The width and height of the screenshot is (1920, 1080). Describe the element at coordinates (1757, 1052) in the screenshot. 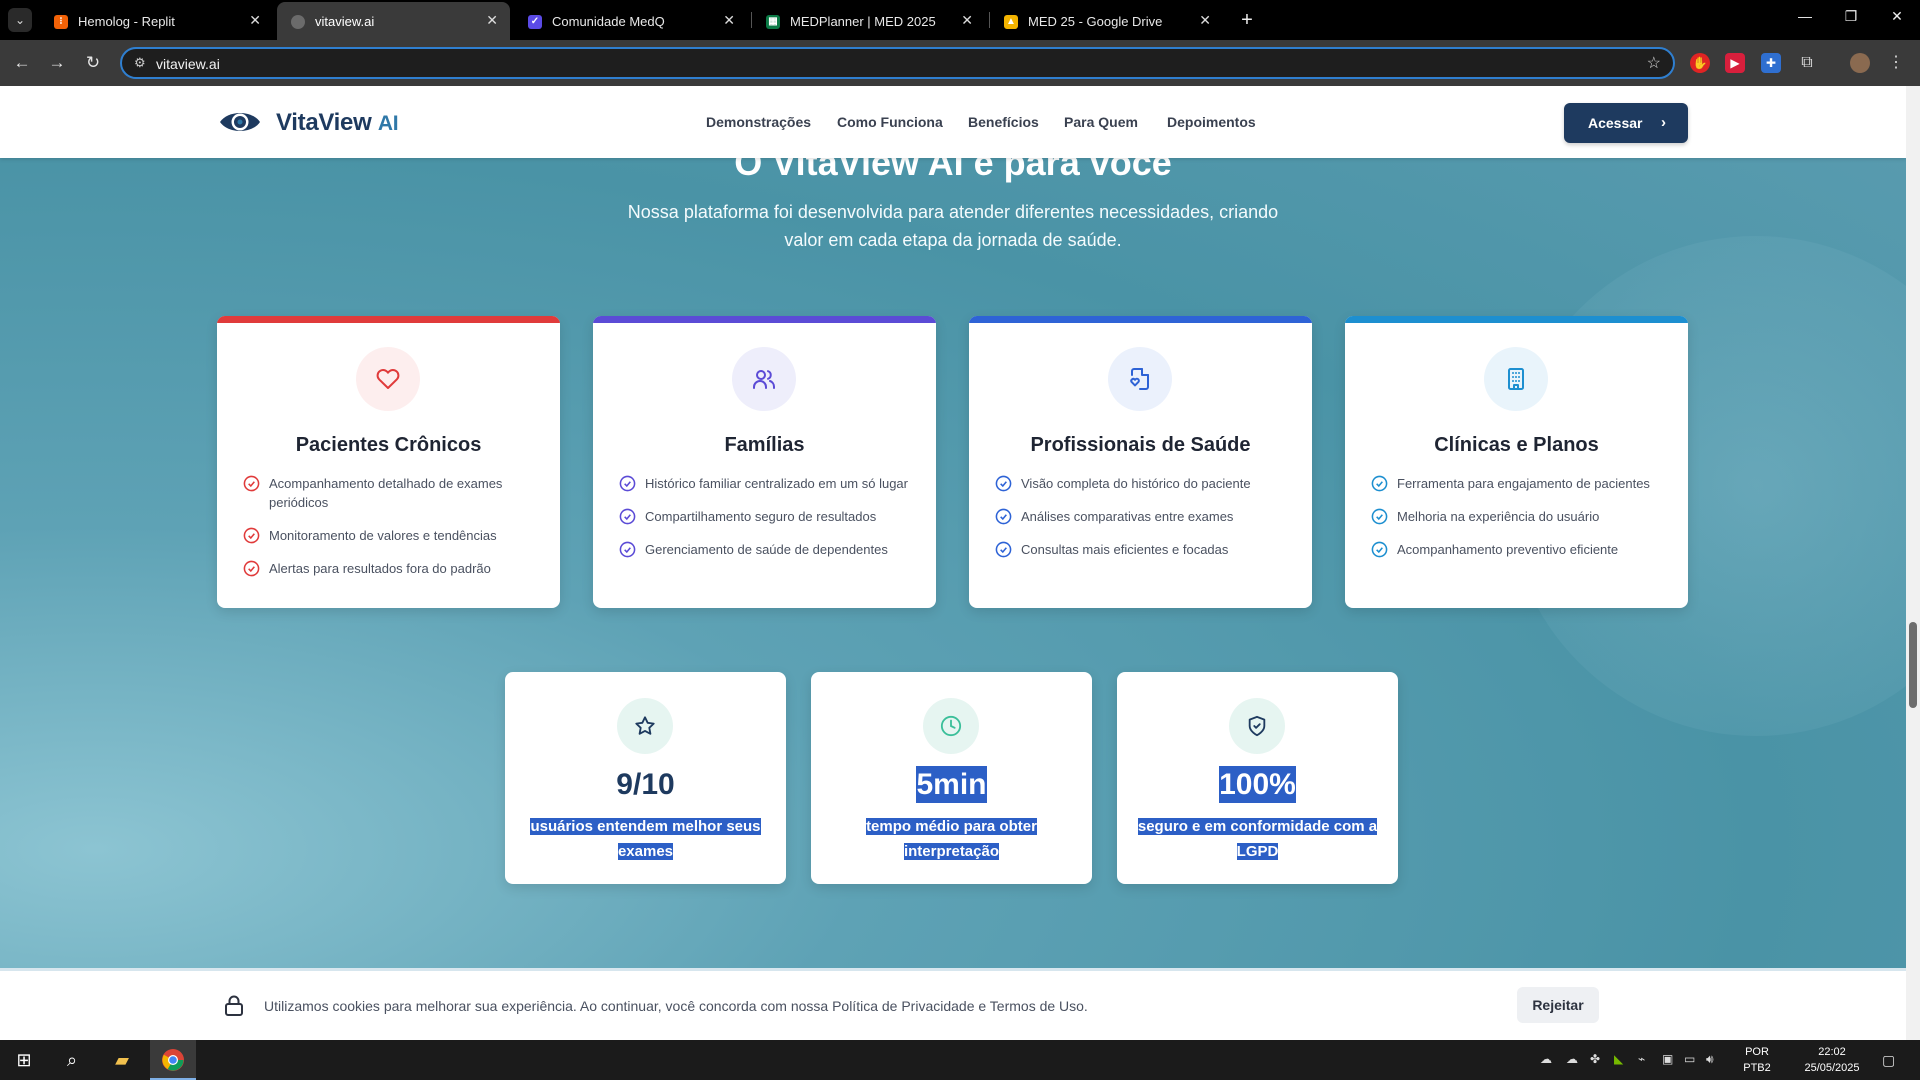

I see `language-code: POR` at that location.